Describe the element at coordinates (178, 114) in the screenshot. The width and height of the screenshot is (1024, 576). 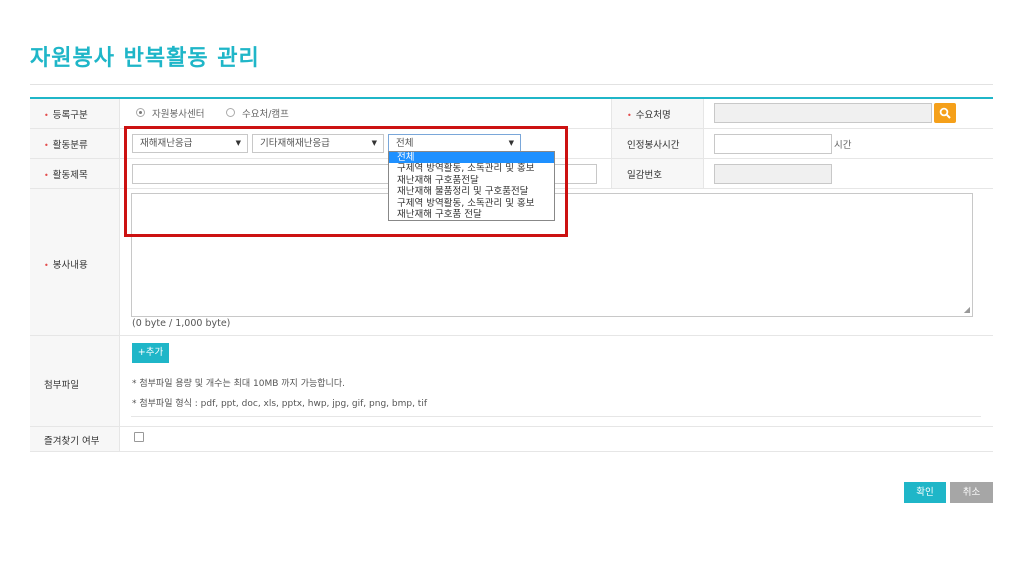
I see `radio-volunteer-center-label: 자원봉사센터` at that location.